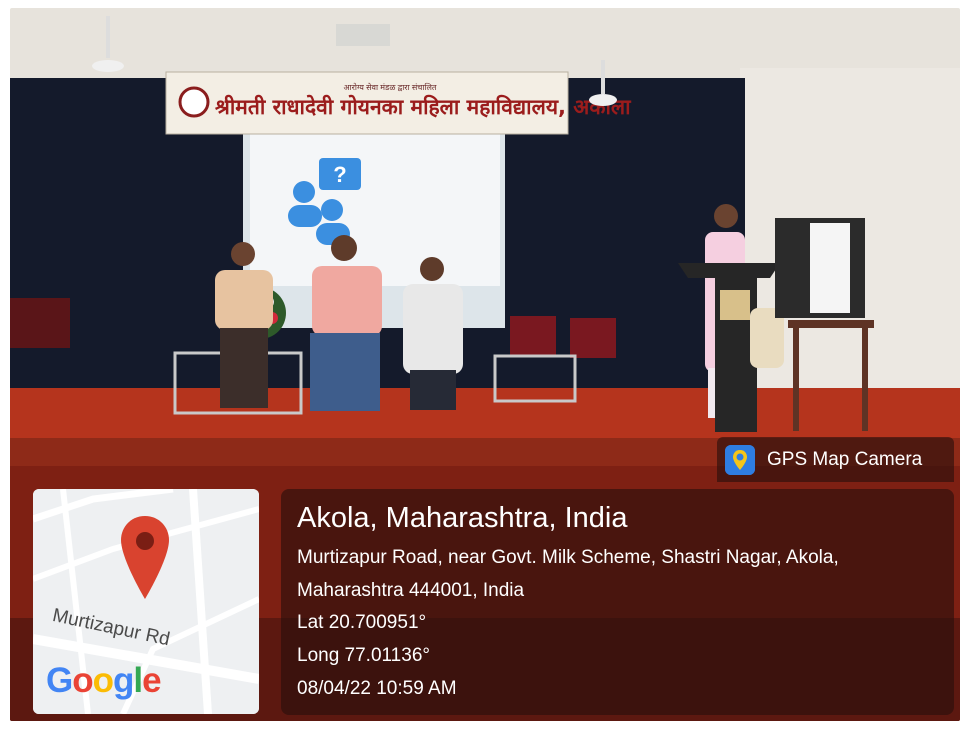 This screenshot has width=970, height=729. I want to click on banner-small-text: आरोग्य सेवा मंडळ द्वारा संचालित, so click(389, 87).